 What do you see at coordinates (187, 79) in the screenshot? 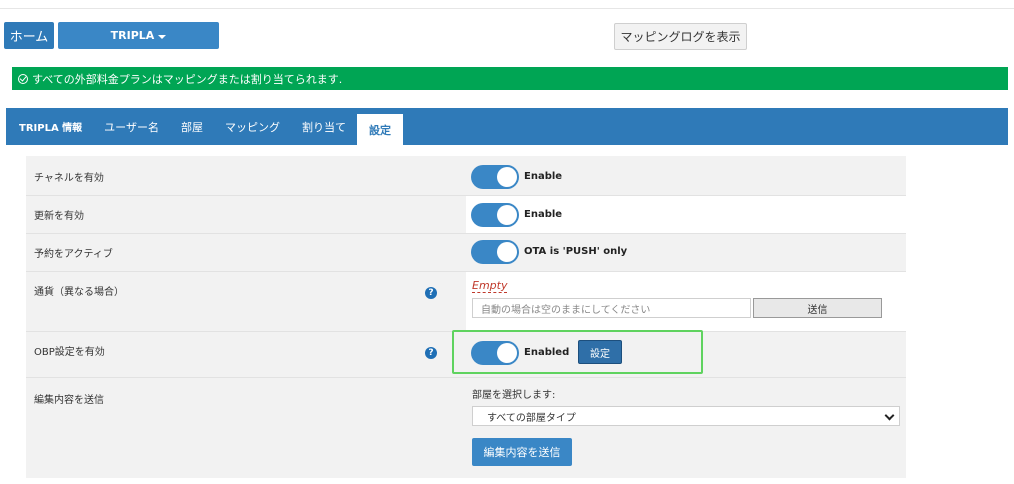
I see `alert-message: すべての外部料金プランはマッピングまたは割り当てられます.` at bounding box center [187, 79].